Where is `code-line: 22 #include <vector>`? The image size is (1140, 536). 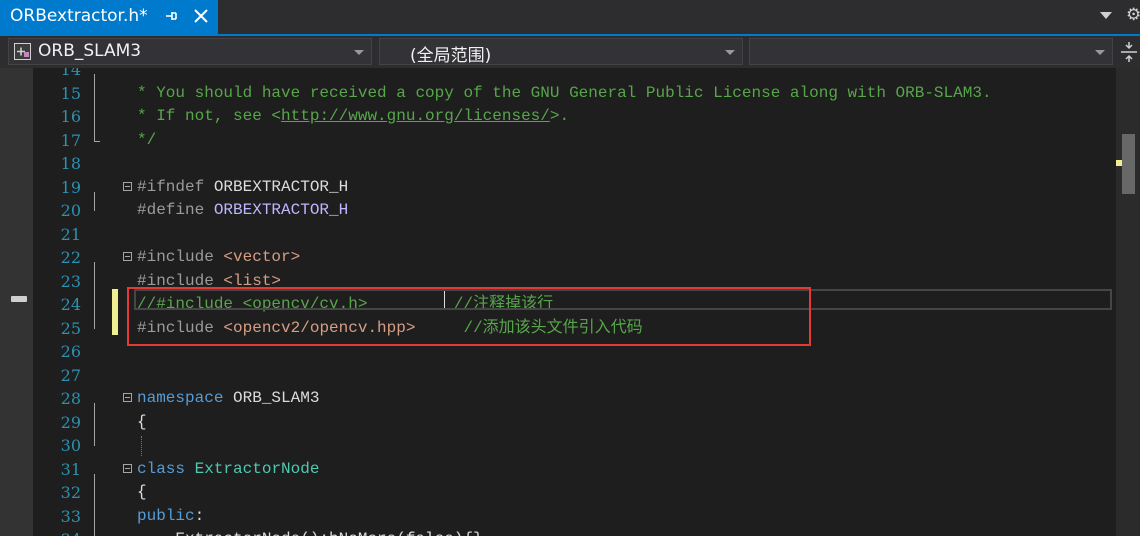 code-line: 22 #include <vector> is located at coordinates (574, 258).